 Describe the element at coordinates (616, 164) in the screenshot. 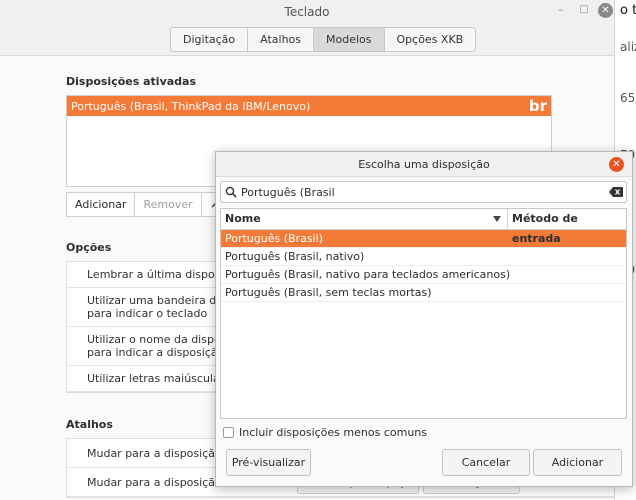

I see `close-icon: ✕` at that location.